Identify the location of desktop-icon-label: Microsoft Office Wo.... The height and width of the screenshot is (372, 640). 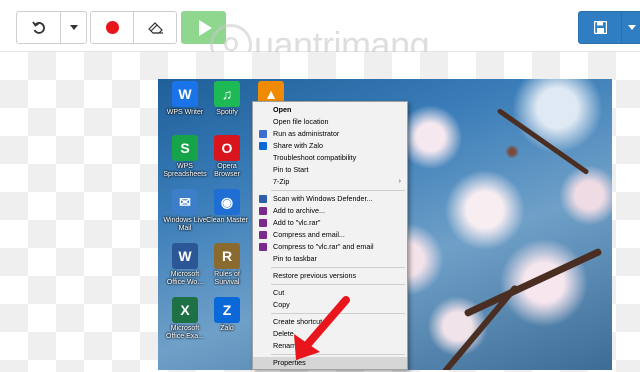
(185, 278).